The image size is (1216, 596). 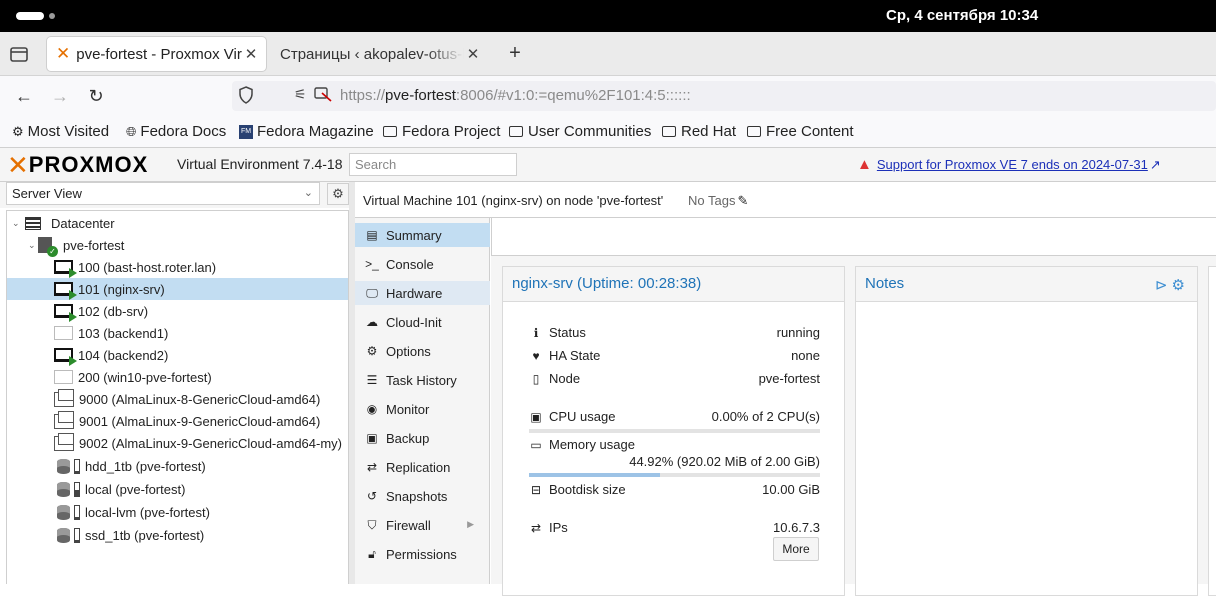 I want to click on connection-security-icon, so click(x=323, y=95).